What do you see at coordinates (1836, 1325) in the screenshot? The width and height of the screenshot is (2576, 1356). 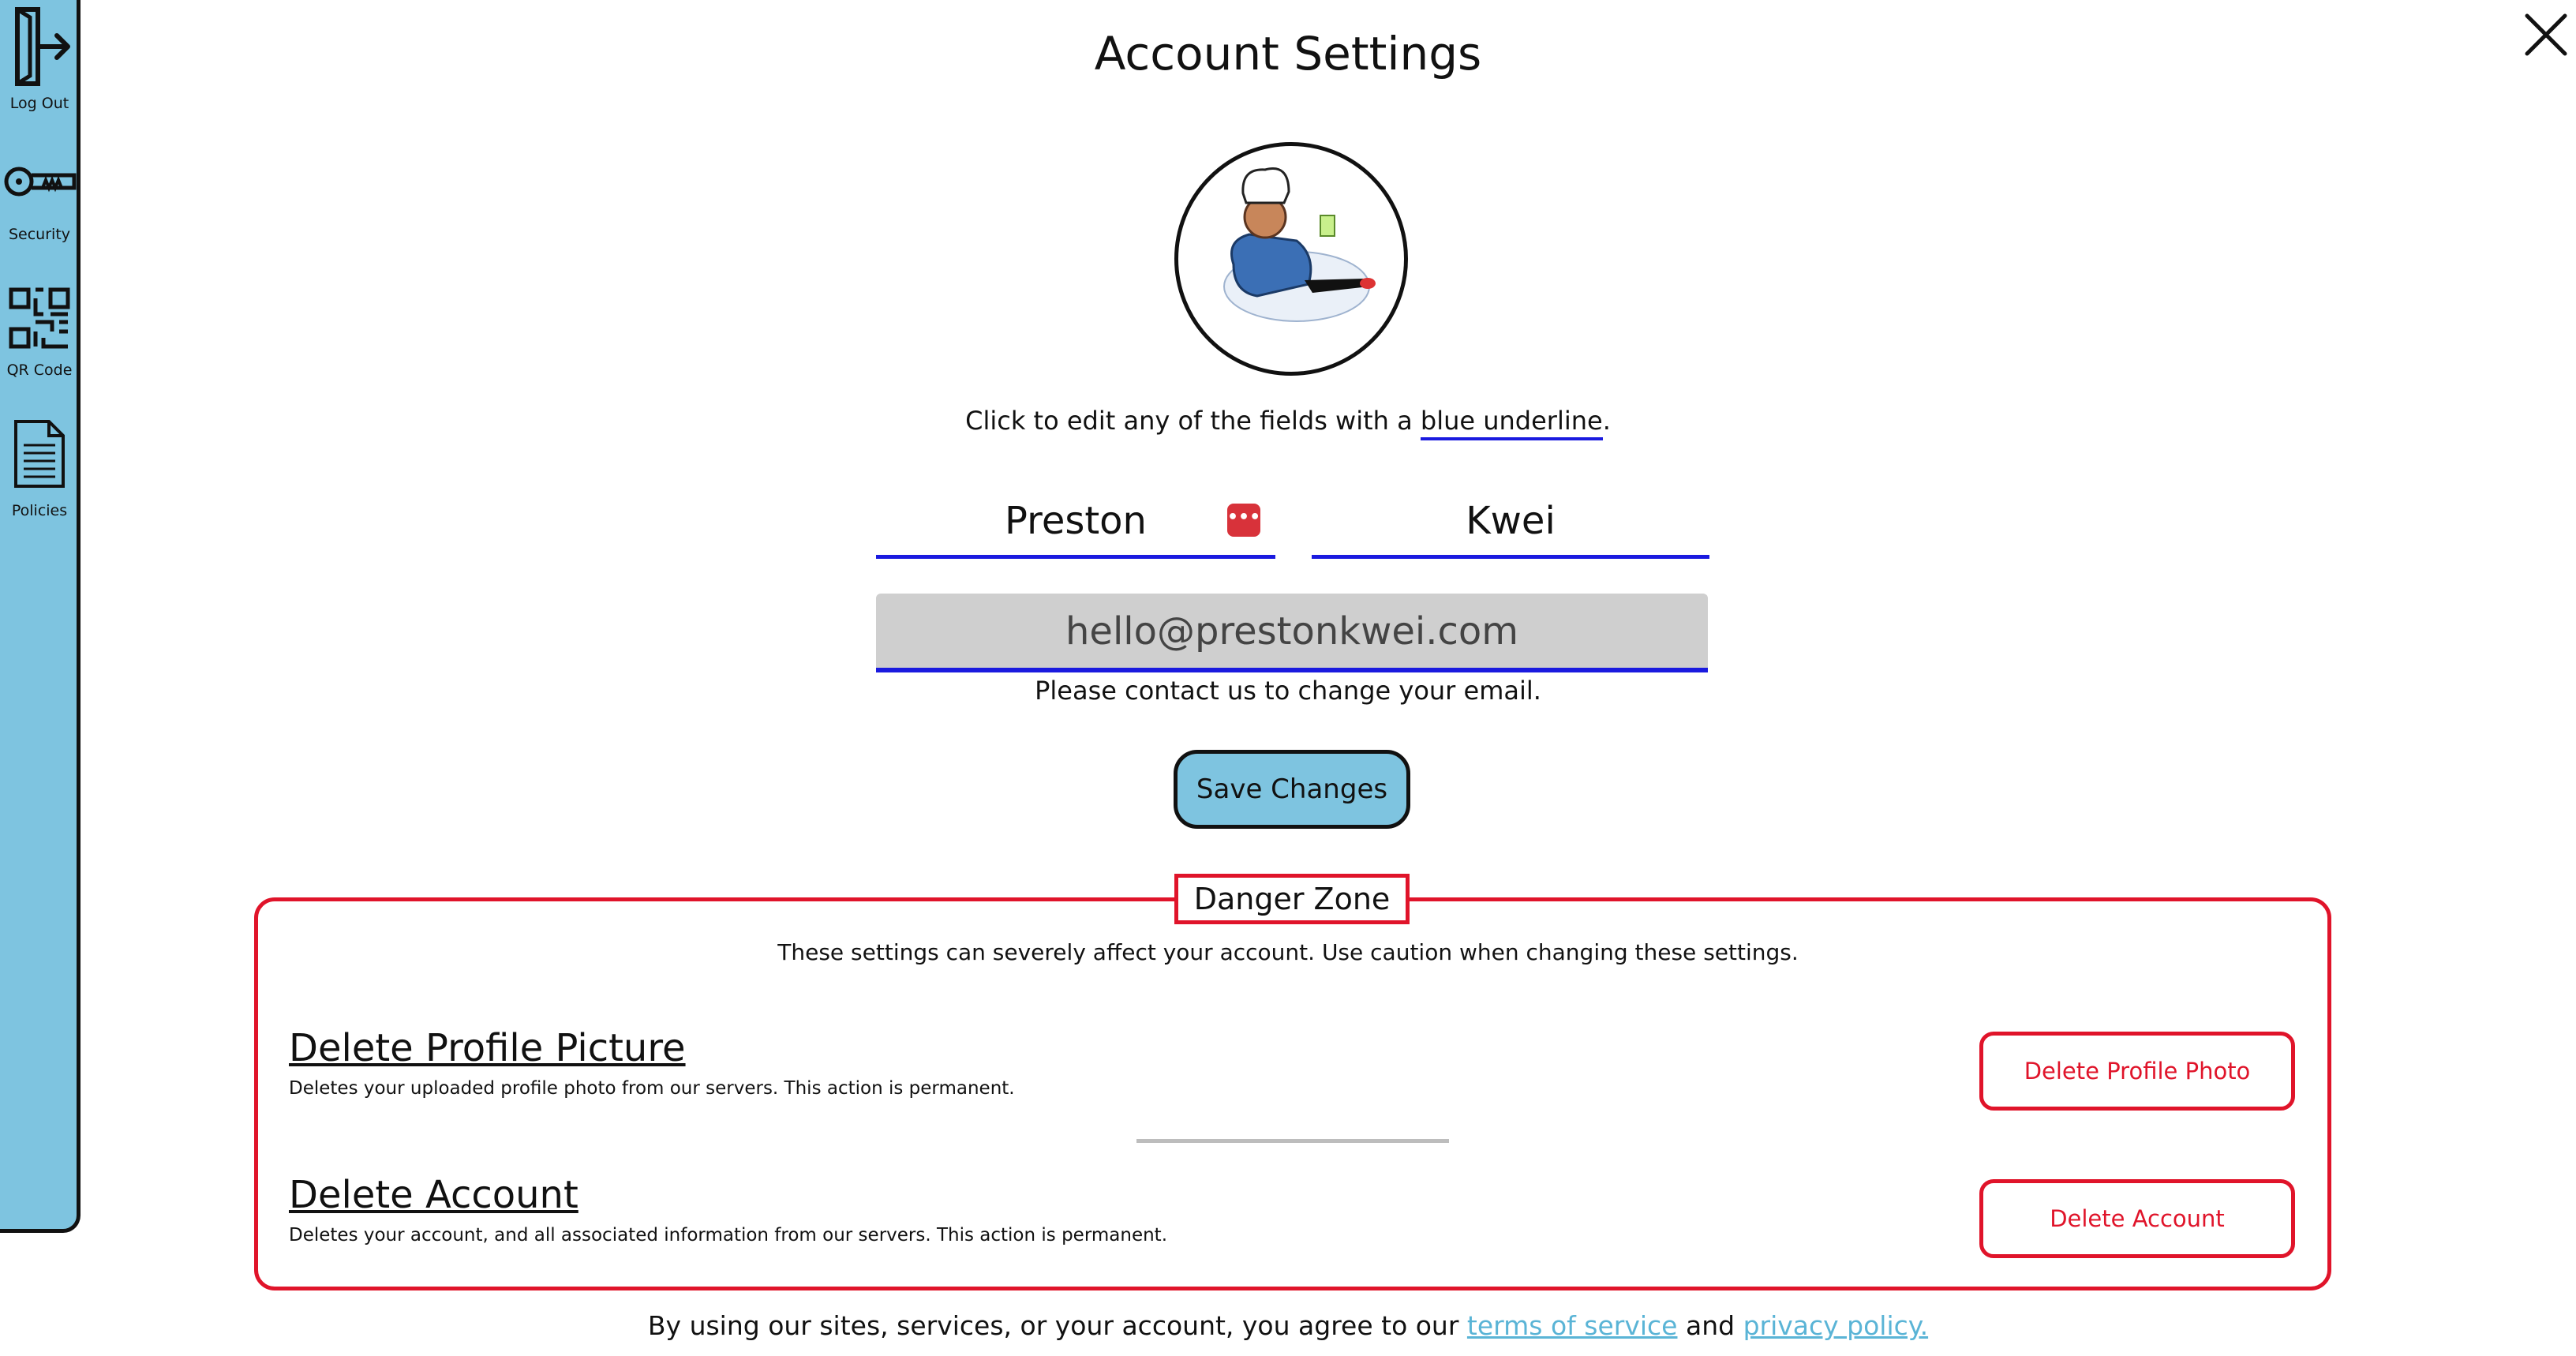 I see `privacy-policy-link: privacy policy.` at bounding box center [1836, 1325].